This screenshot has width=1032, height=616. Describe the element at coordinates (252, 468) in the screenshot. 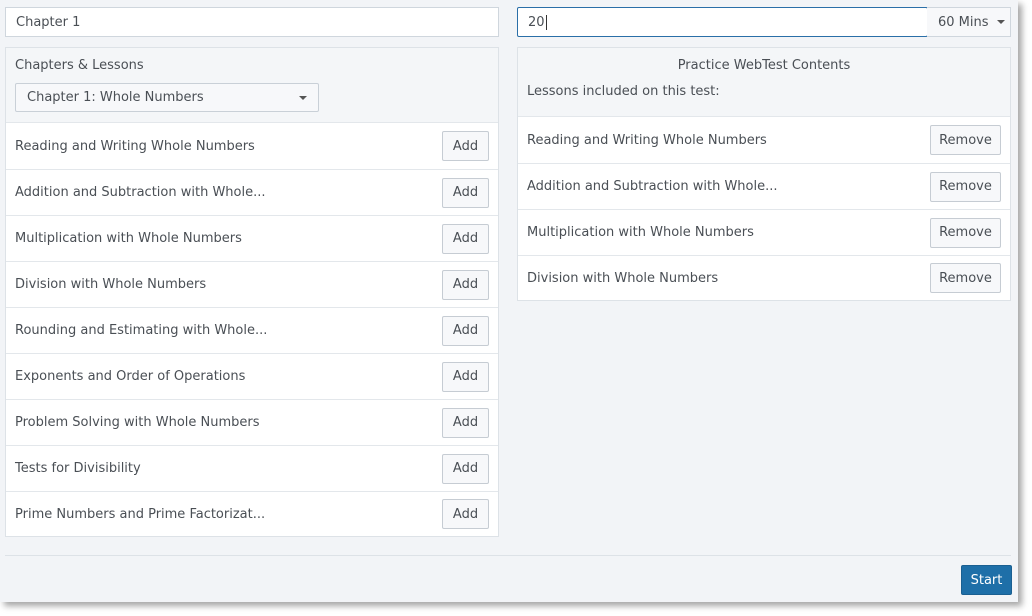

I see `lesson-row: Tests for Divisibility Add` at that location.